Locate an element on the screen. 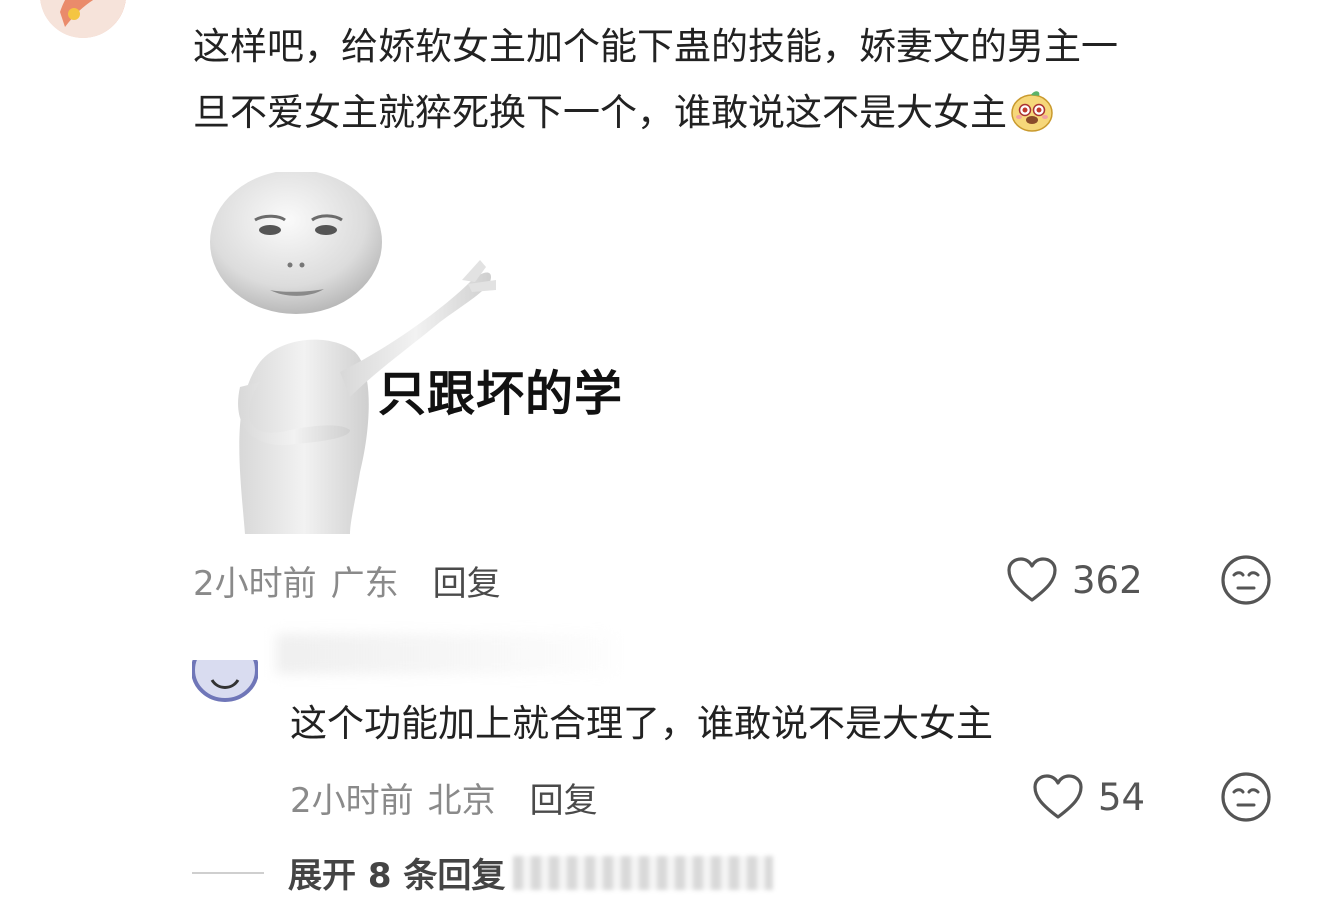  expand-replies: 展开 8 条回复 is located at coordinates (483, 872).